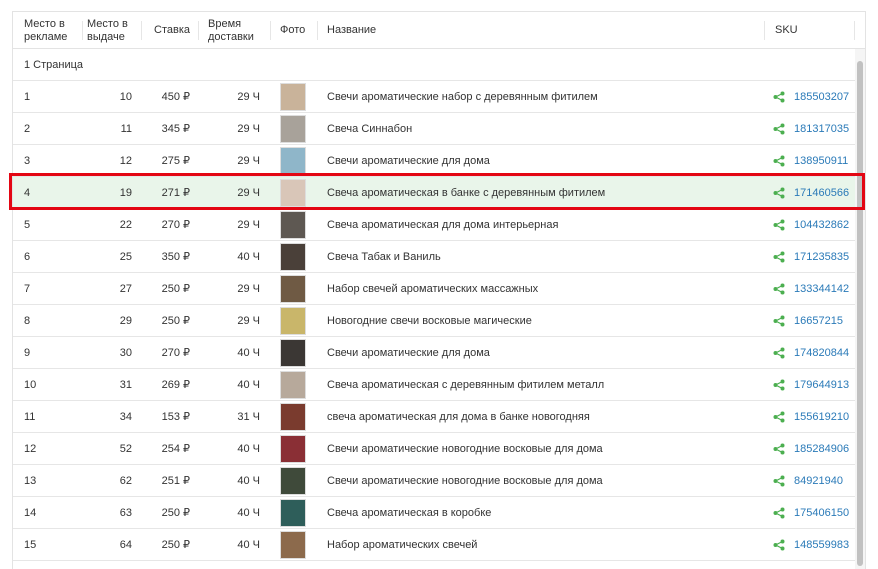  What do you see at coordinates (795, 30) in the screenshot?
I see `col-sku: SKU` at bounding box center [795, 30].